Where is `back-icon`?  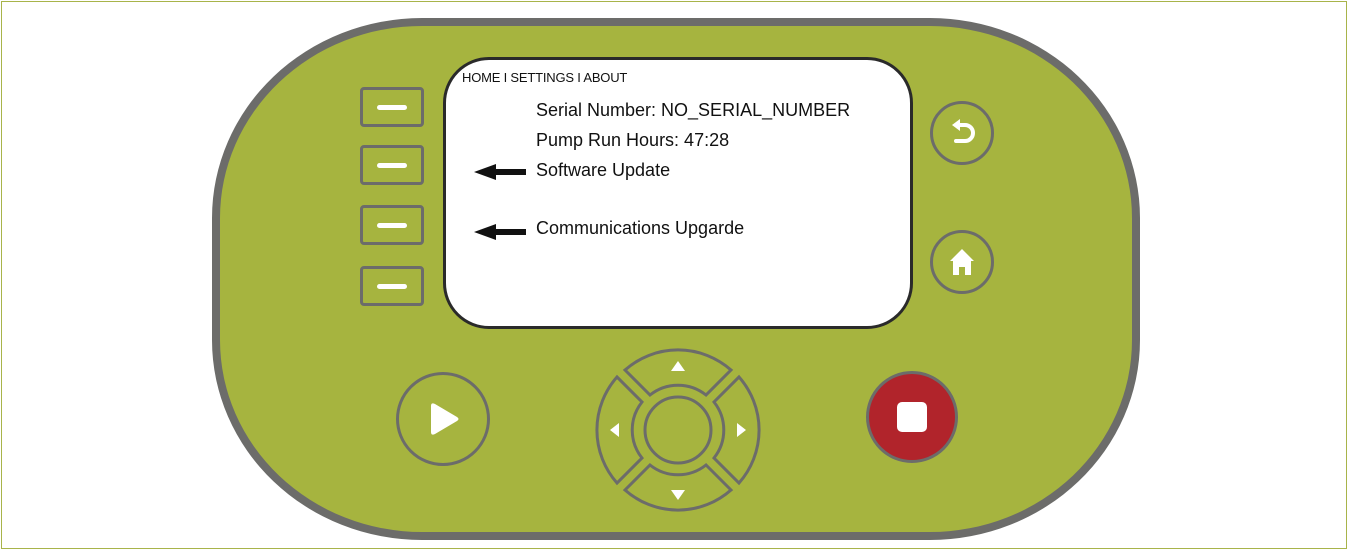 back-icon is located at coordinates (963, 131).